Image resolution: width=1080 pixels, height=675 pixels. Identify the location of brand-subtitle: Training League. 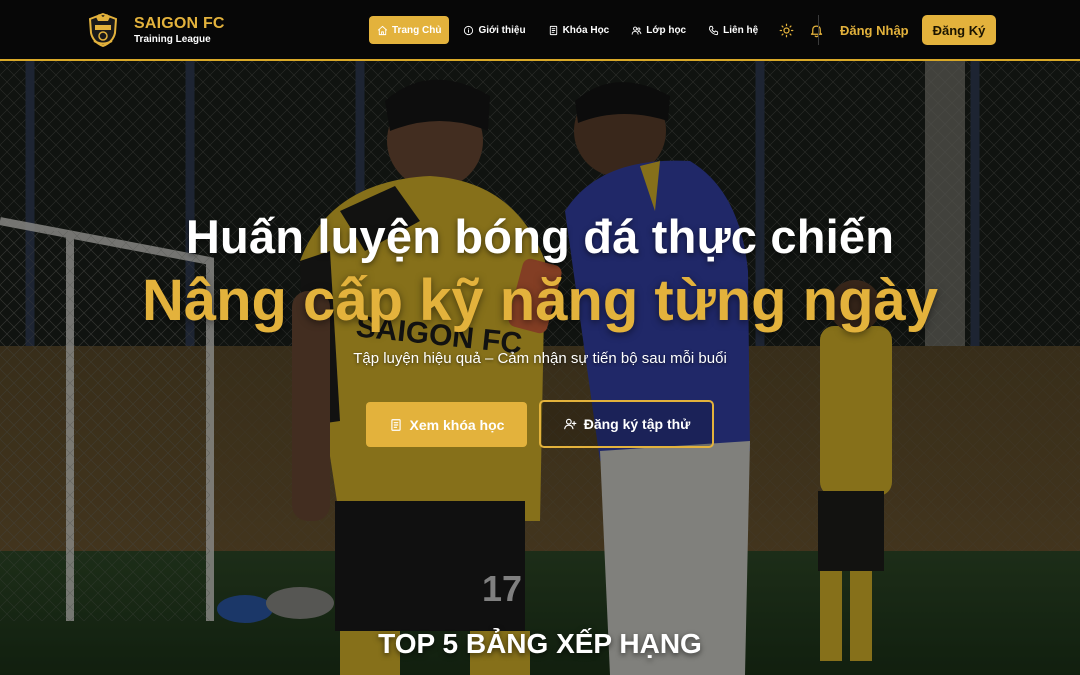
(172, 39).